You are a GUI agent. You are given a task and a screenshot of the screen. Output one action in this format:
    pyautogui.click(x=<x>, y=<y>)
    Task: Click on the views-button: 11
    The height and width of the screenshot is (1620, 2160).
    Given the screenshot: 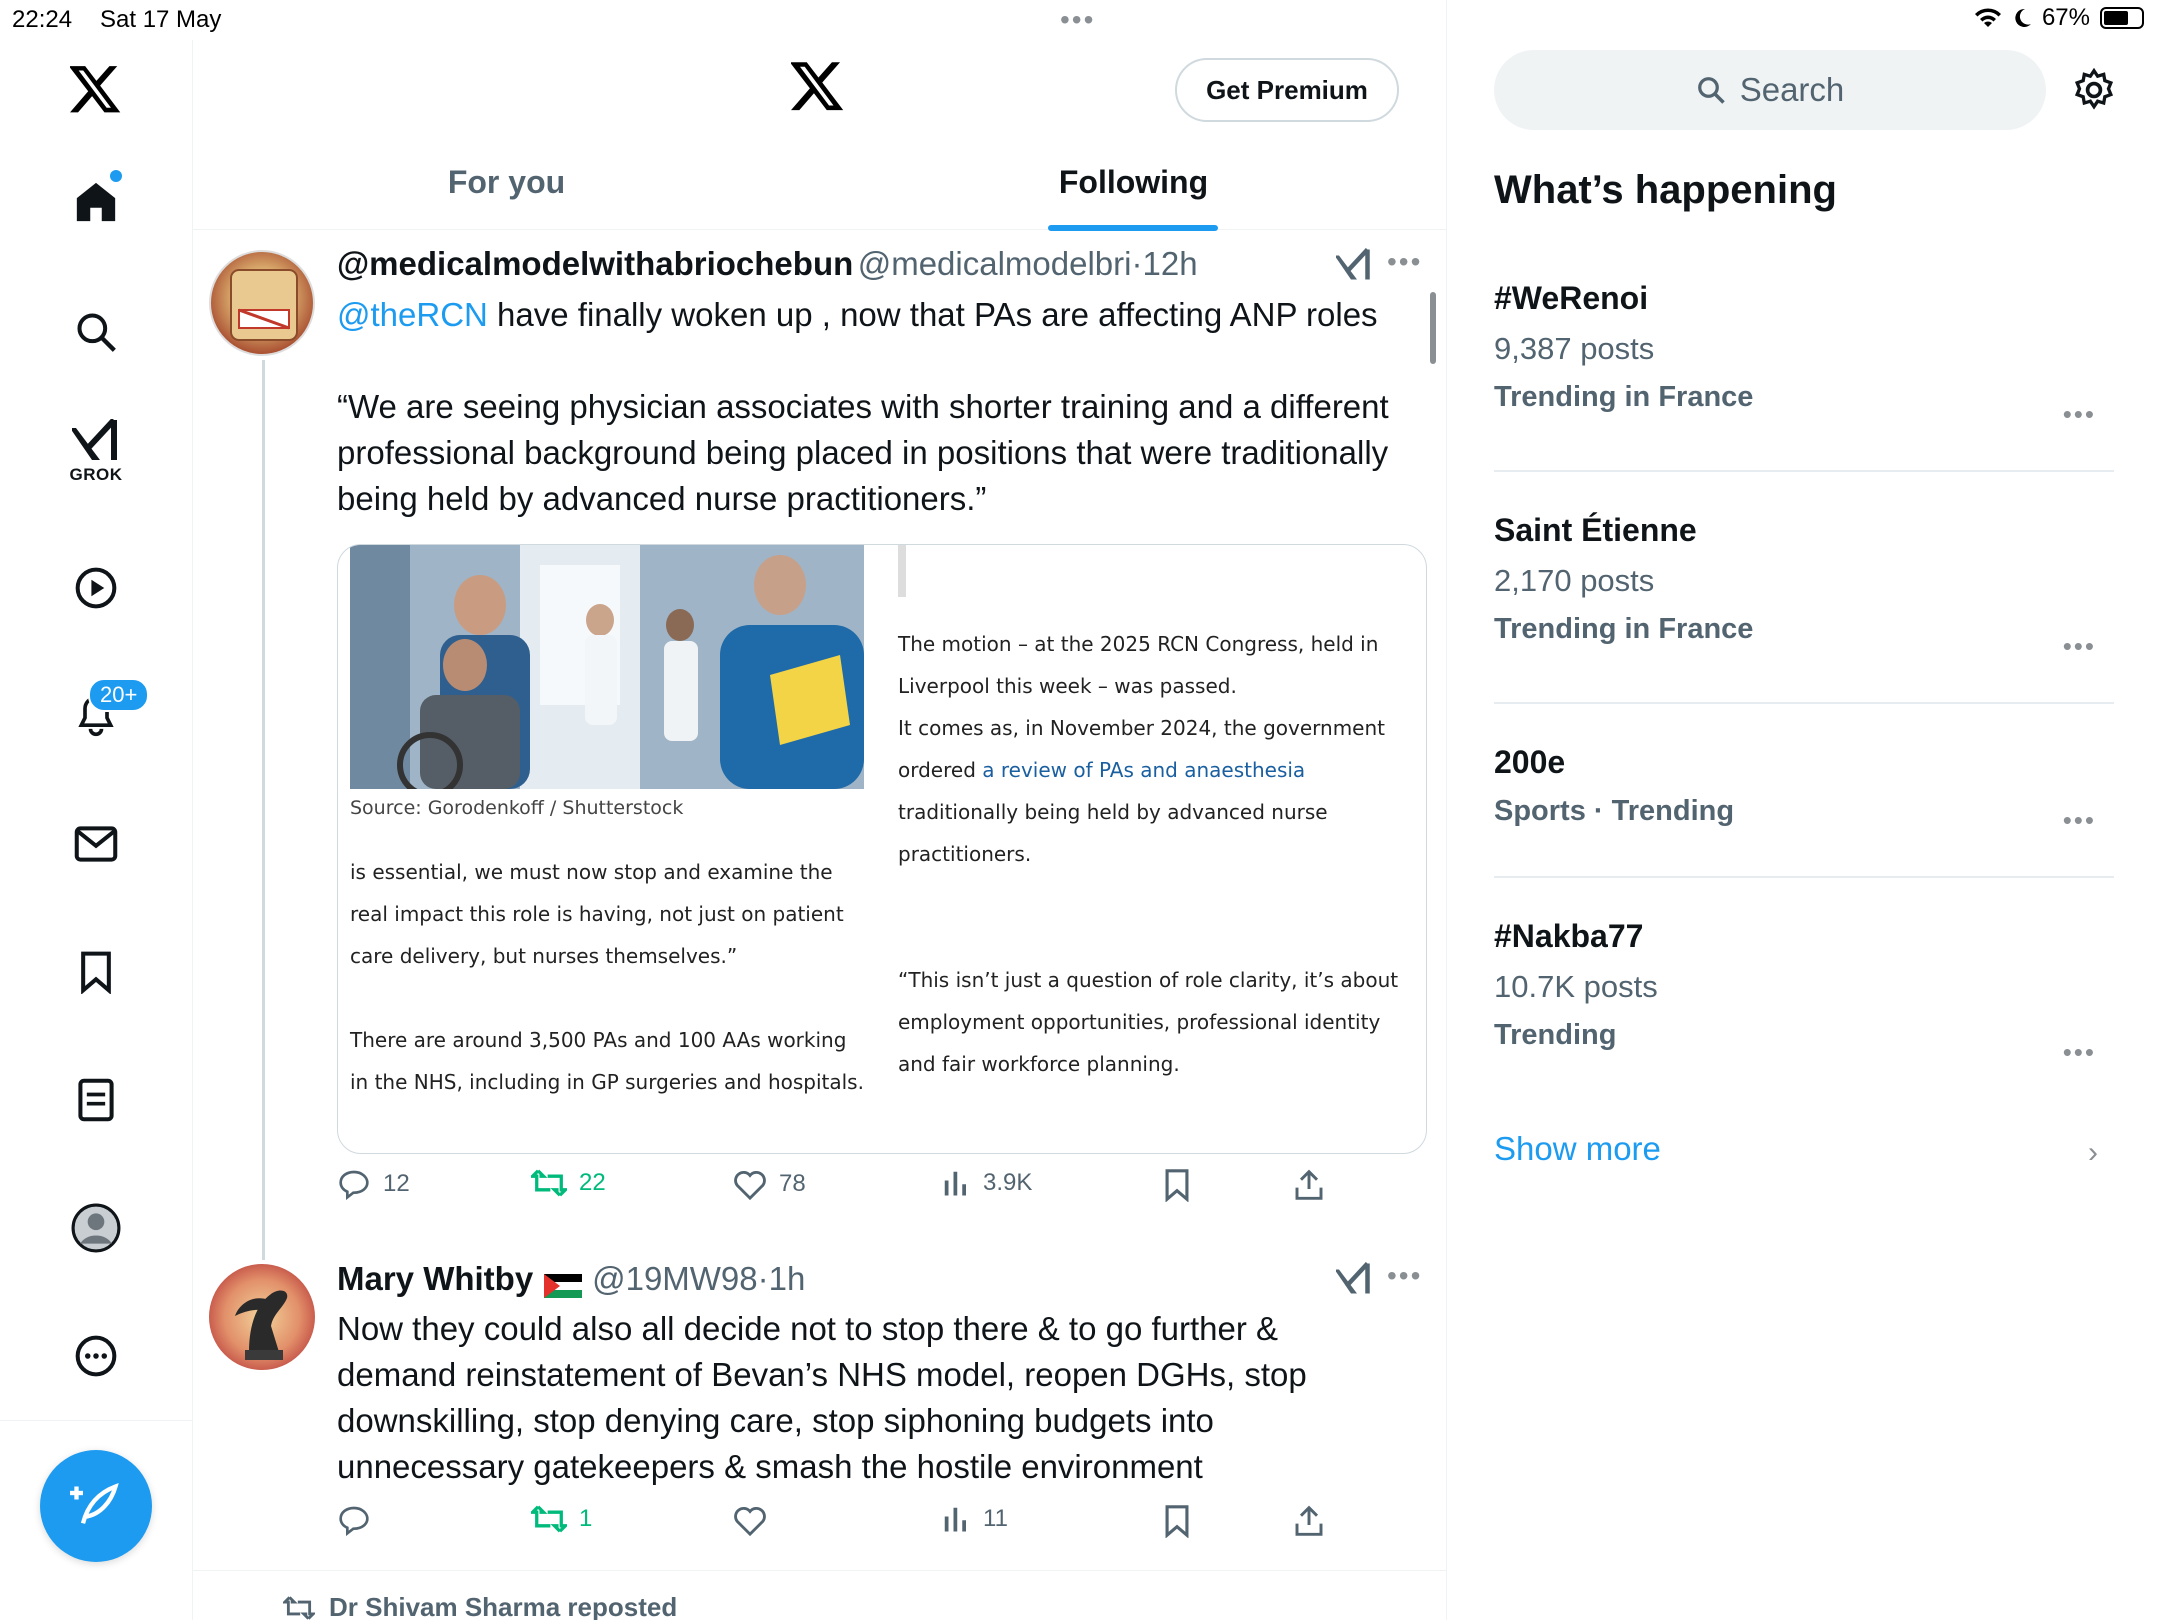 What is the action you would take?
    pyautogui.click(x=974, y=1519)
    